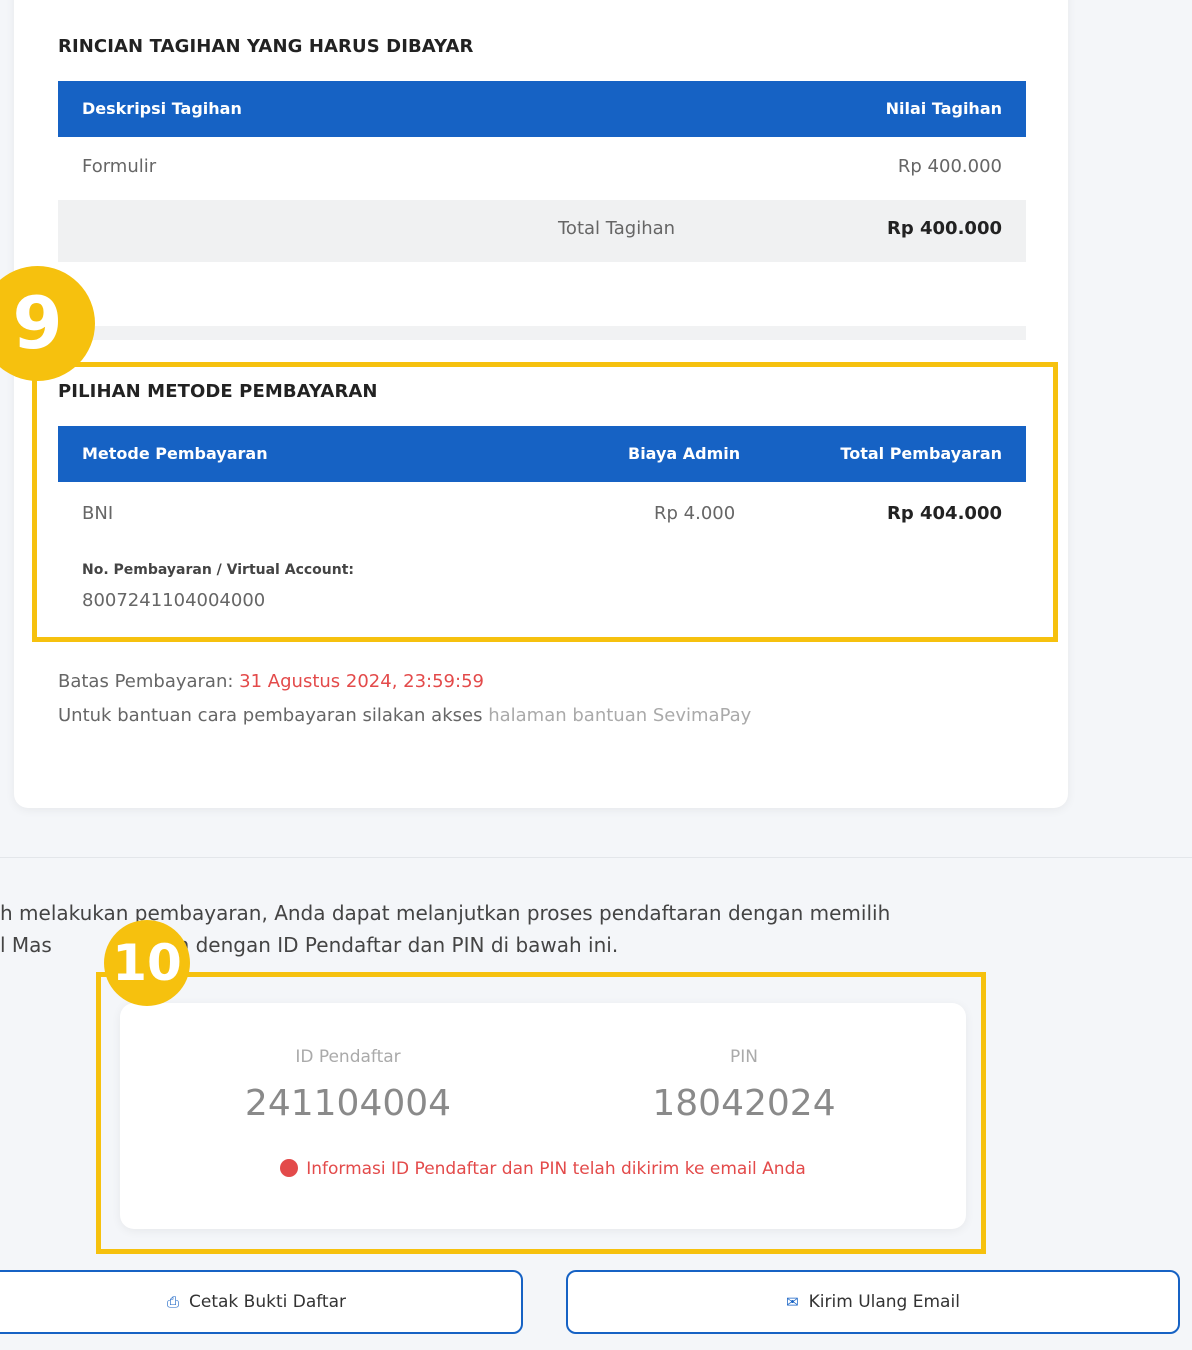 The image size is (1192, 1350). I want to click on printer-icon: ⎙, so click(172, 1302).